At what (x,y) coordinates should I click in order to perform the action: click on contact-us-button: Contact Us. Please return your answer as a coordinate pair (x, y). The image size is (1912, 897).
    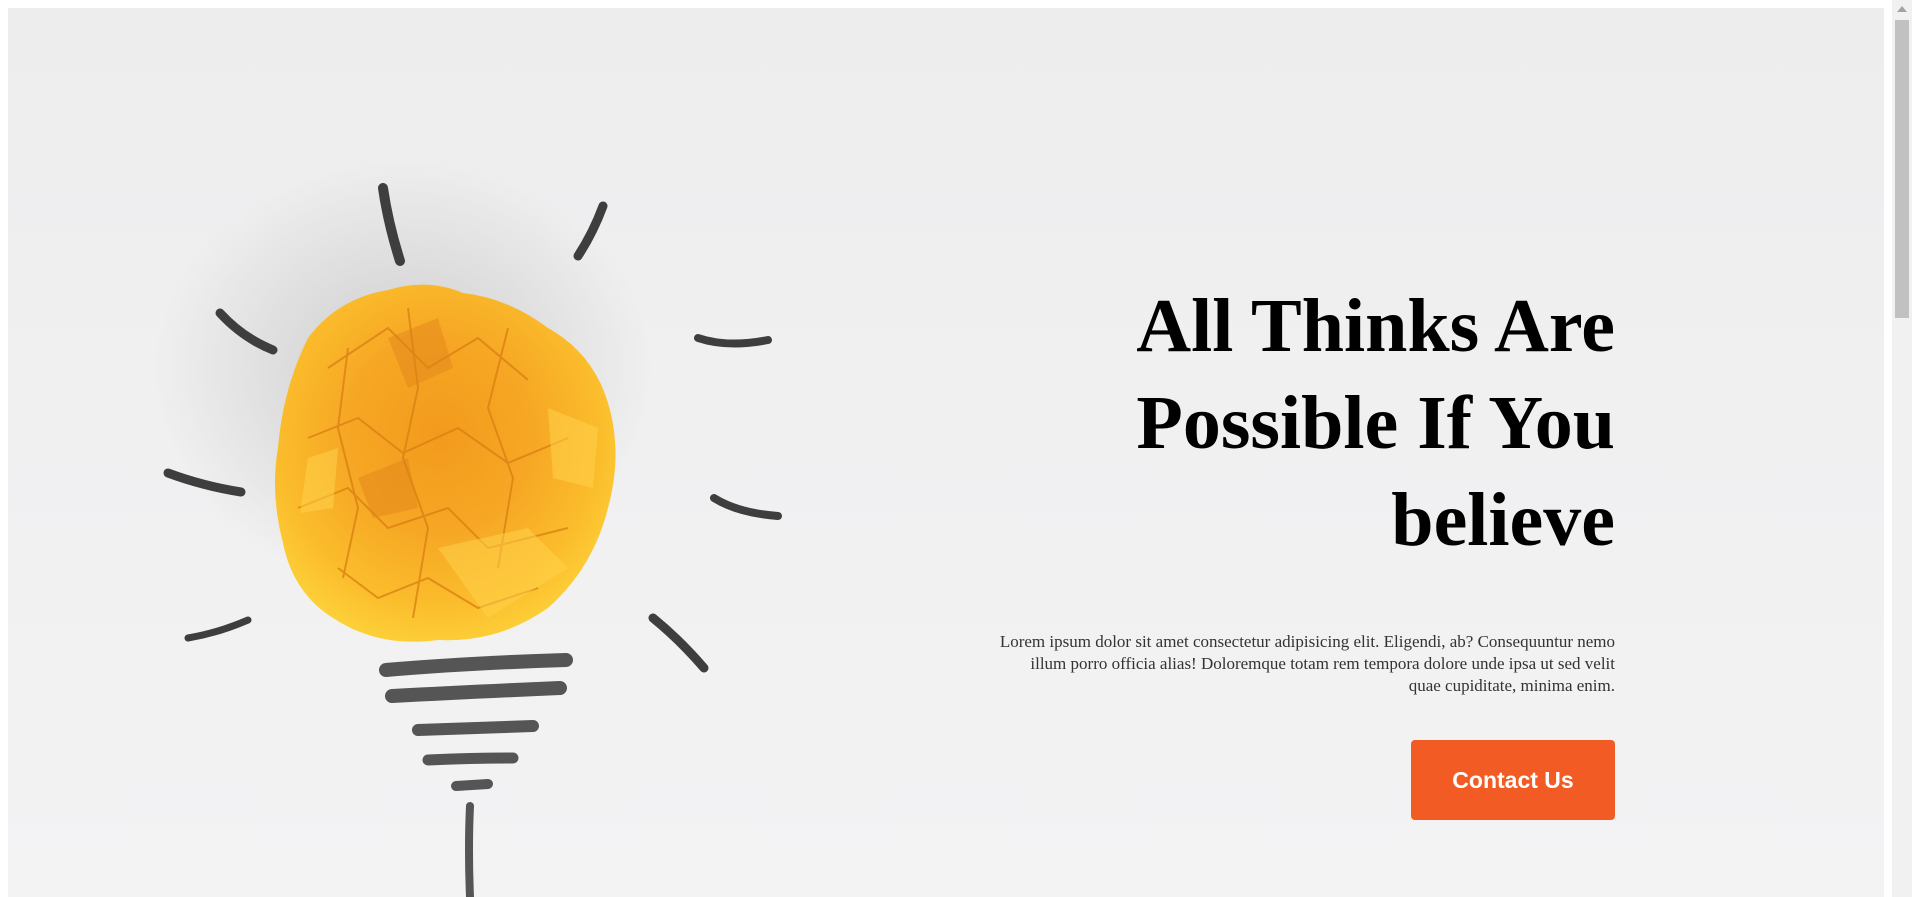
    Looking at the image, I should click on (1513, 780).